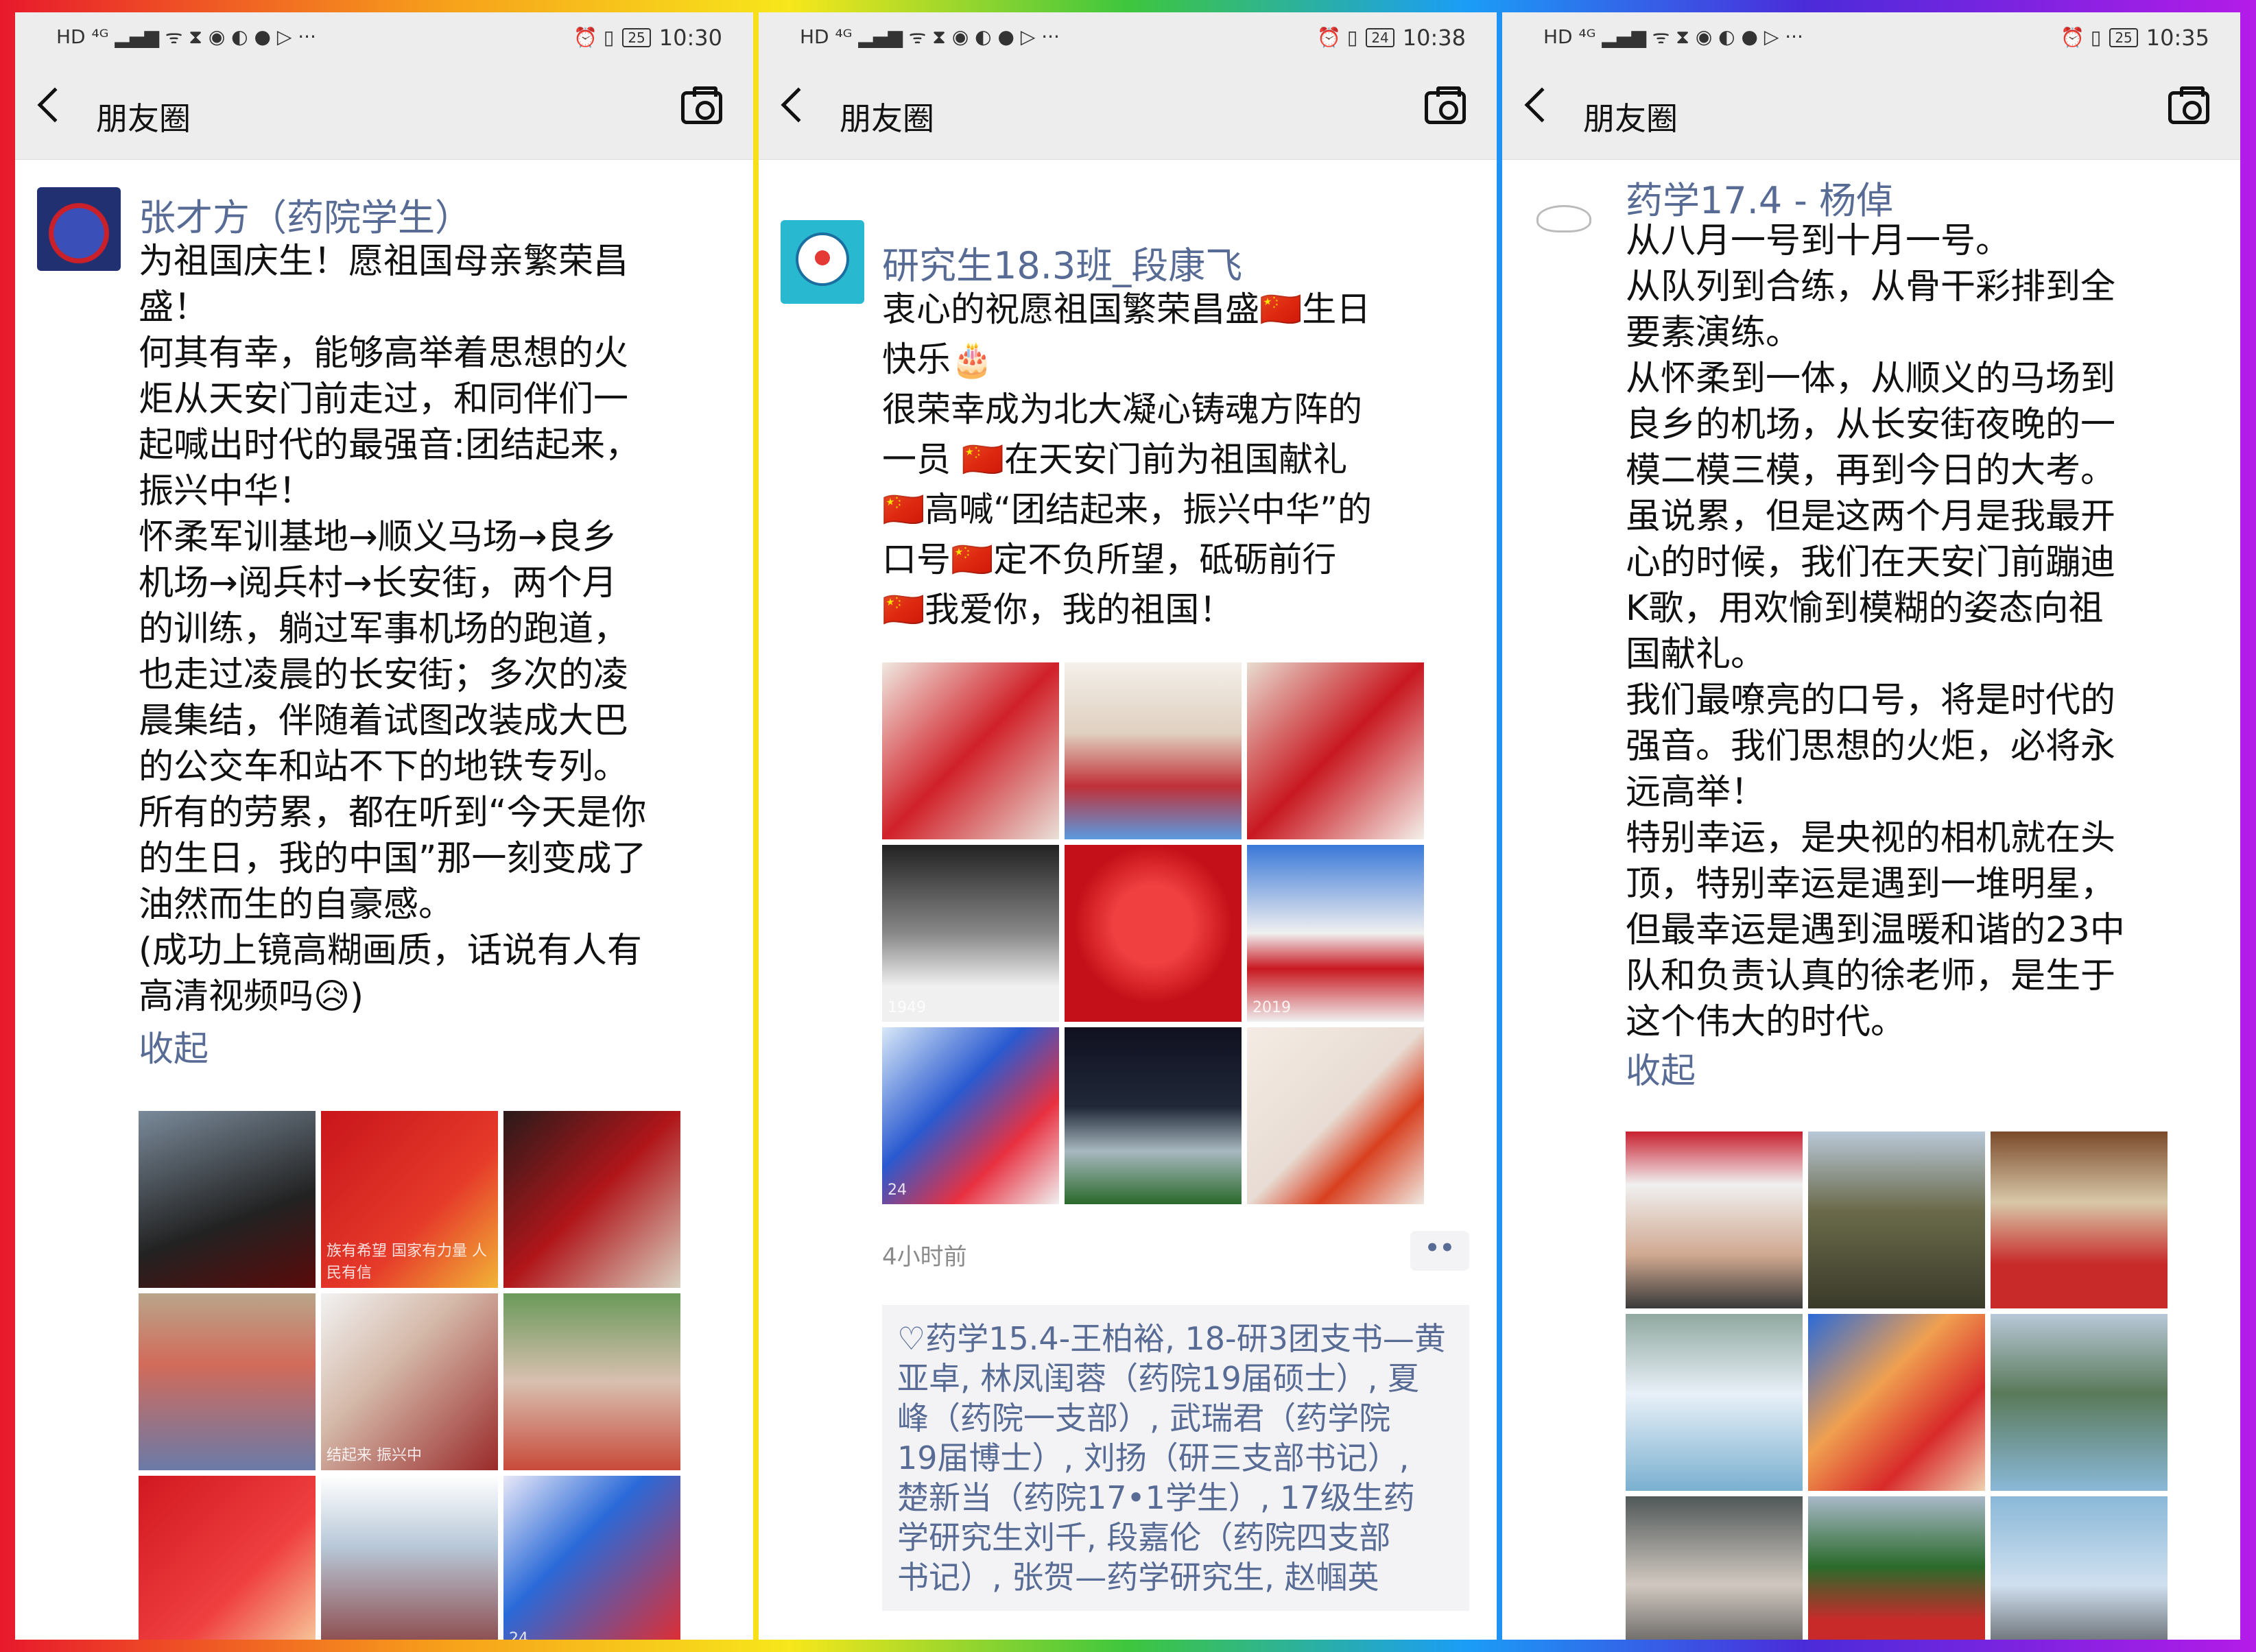  I want to click on status-time: 10:30, so click(690, 38).